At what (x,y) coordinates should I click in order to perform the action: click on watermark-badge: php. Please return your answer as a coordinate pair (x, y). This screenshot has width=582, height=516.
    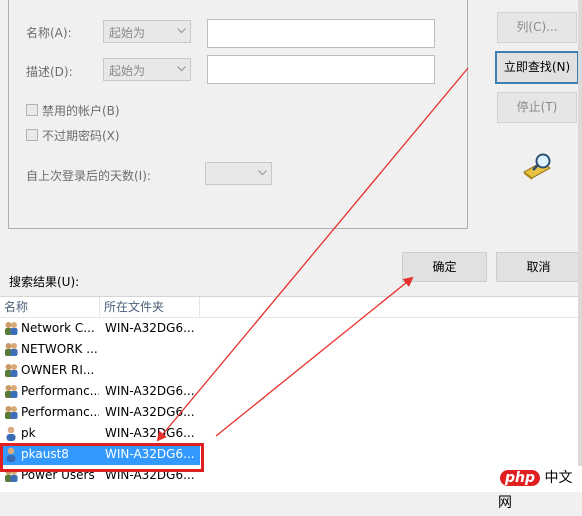
    Looking at the image, I should click on (520, 478).